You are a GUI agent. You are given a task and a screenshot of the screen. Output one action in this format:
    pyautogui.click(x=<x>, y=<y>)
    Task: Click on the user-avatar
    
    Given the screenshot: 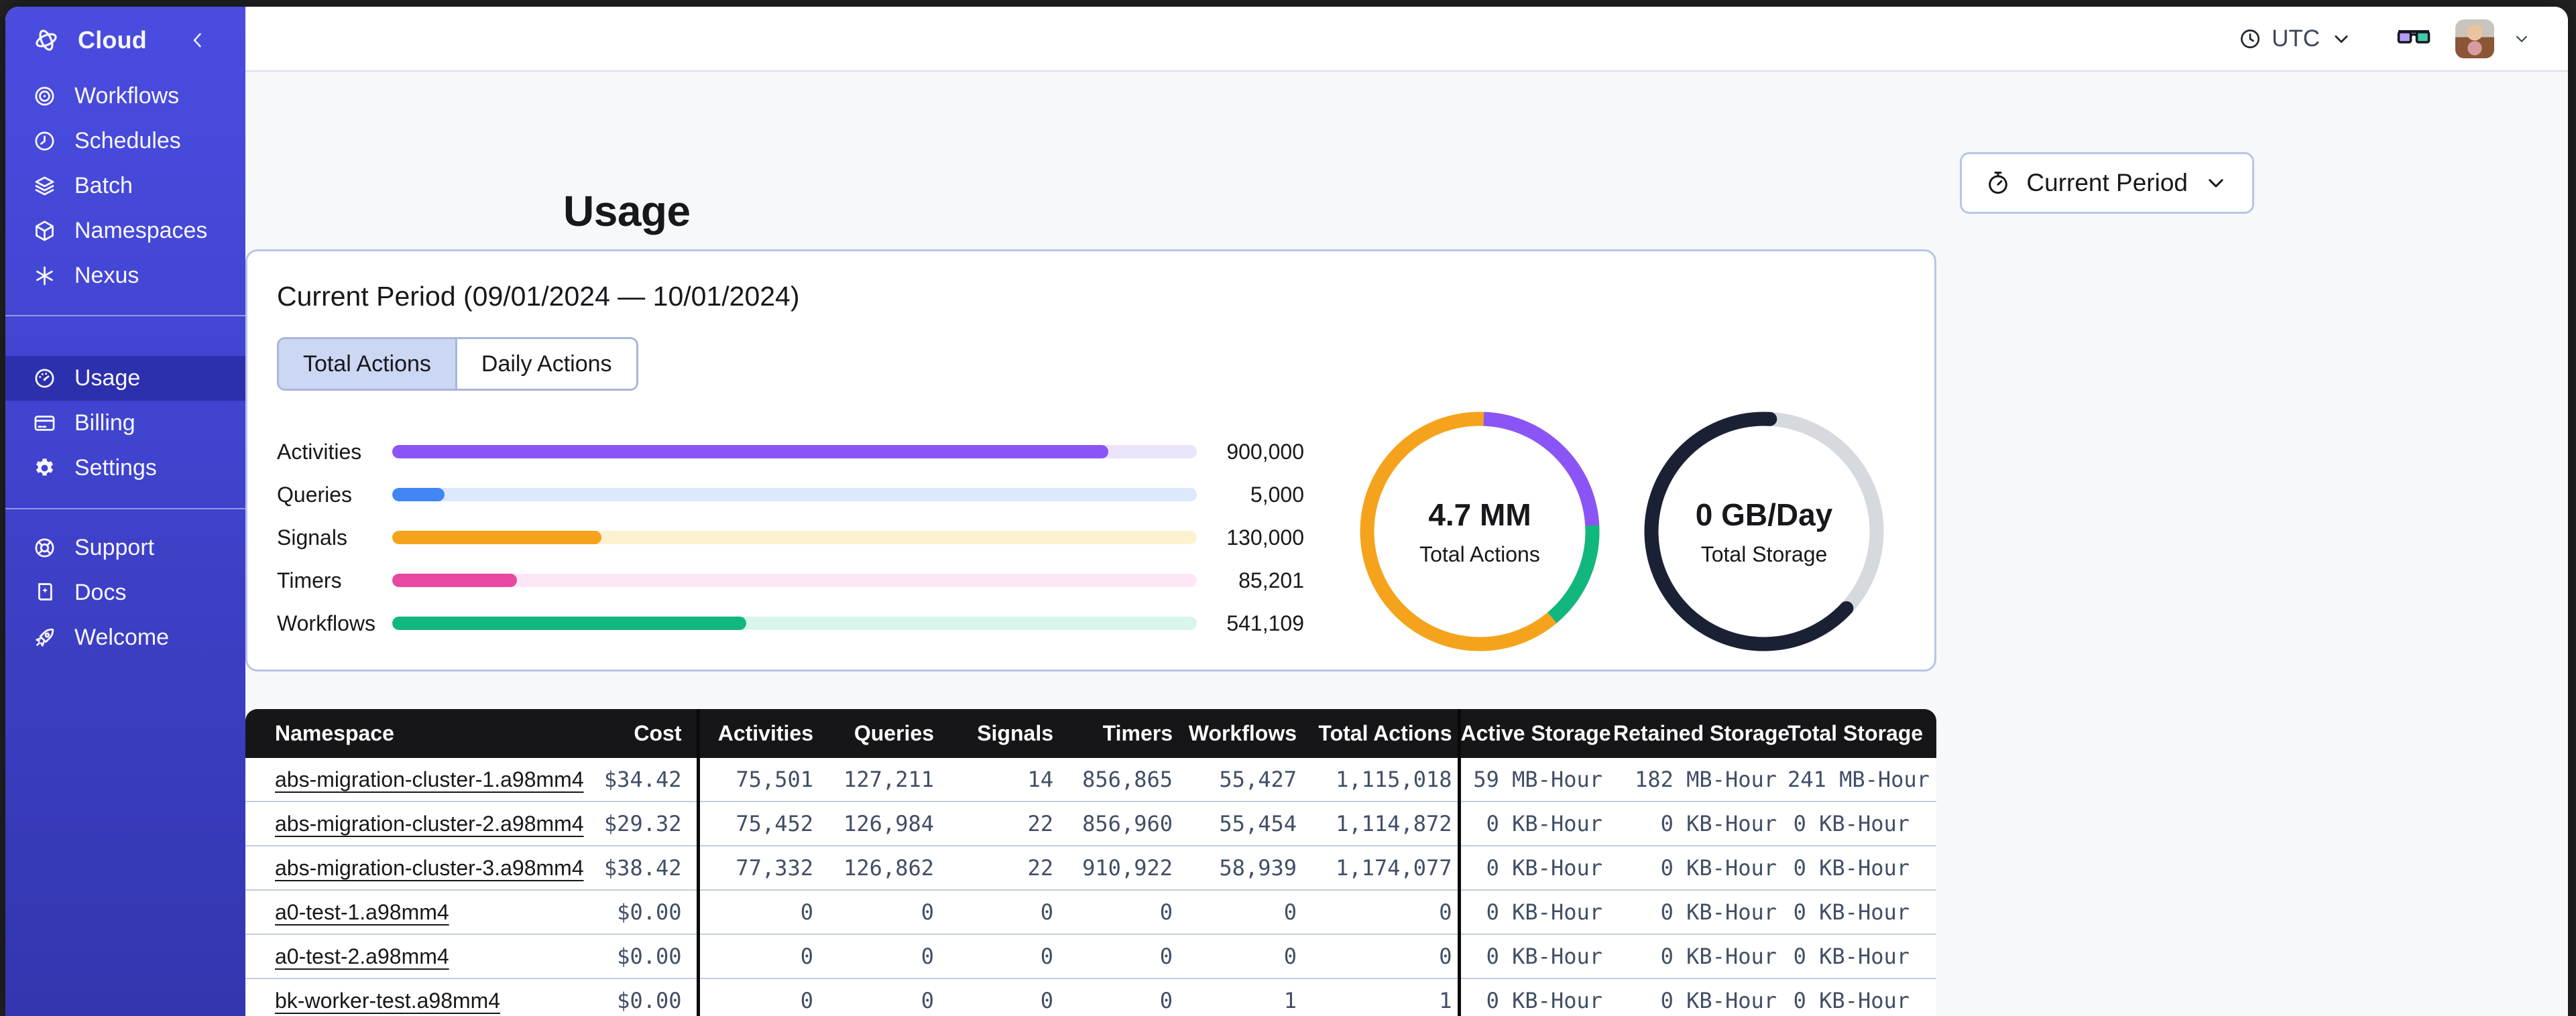 What is the action you would take?
    pyautogui.click(x=2474, y=38)
    